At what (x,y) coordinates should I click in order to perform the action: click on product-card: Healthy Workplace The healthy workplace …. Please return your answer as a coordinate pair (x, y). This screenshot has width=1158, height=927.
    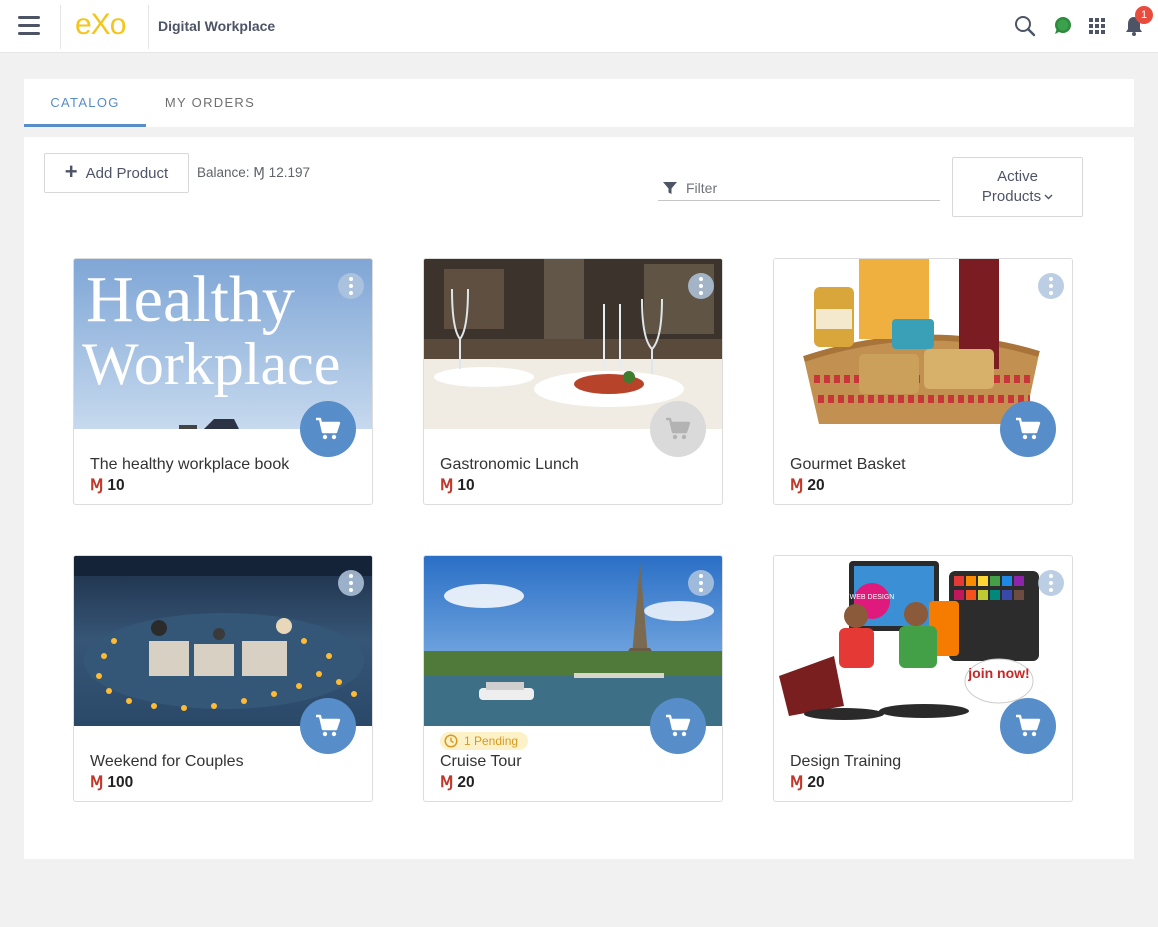
    Looking at the image, I should click on (223, 381).